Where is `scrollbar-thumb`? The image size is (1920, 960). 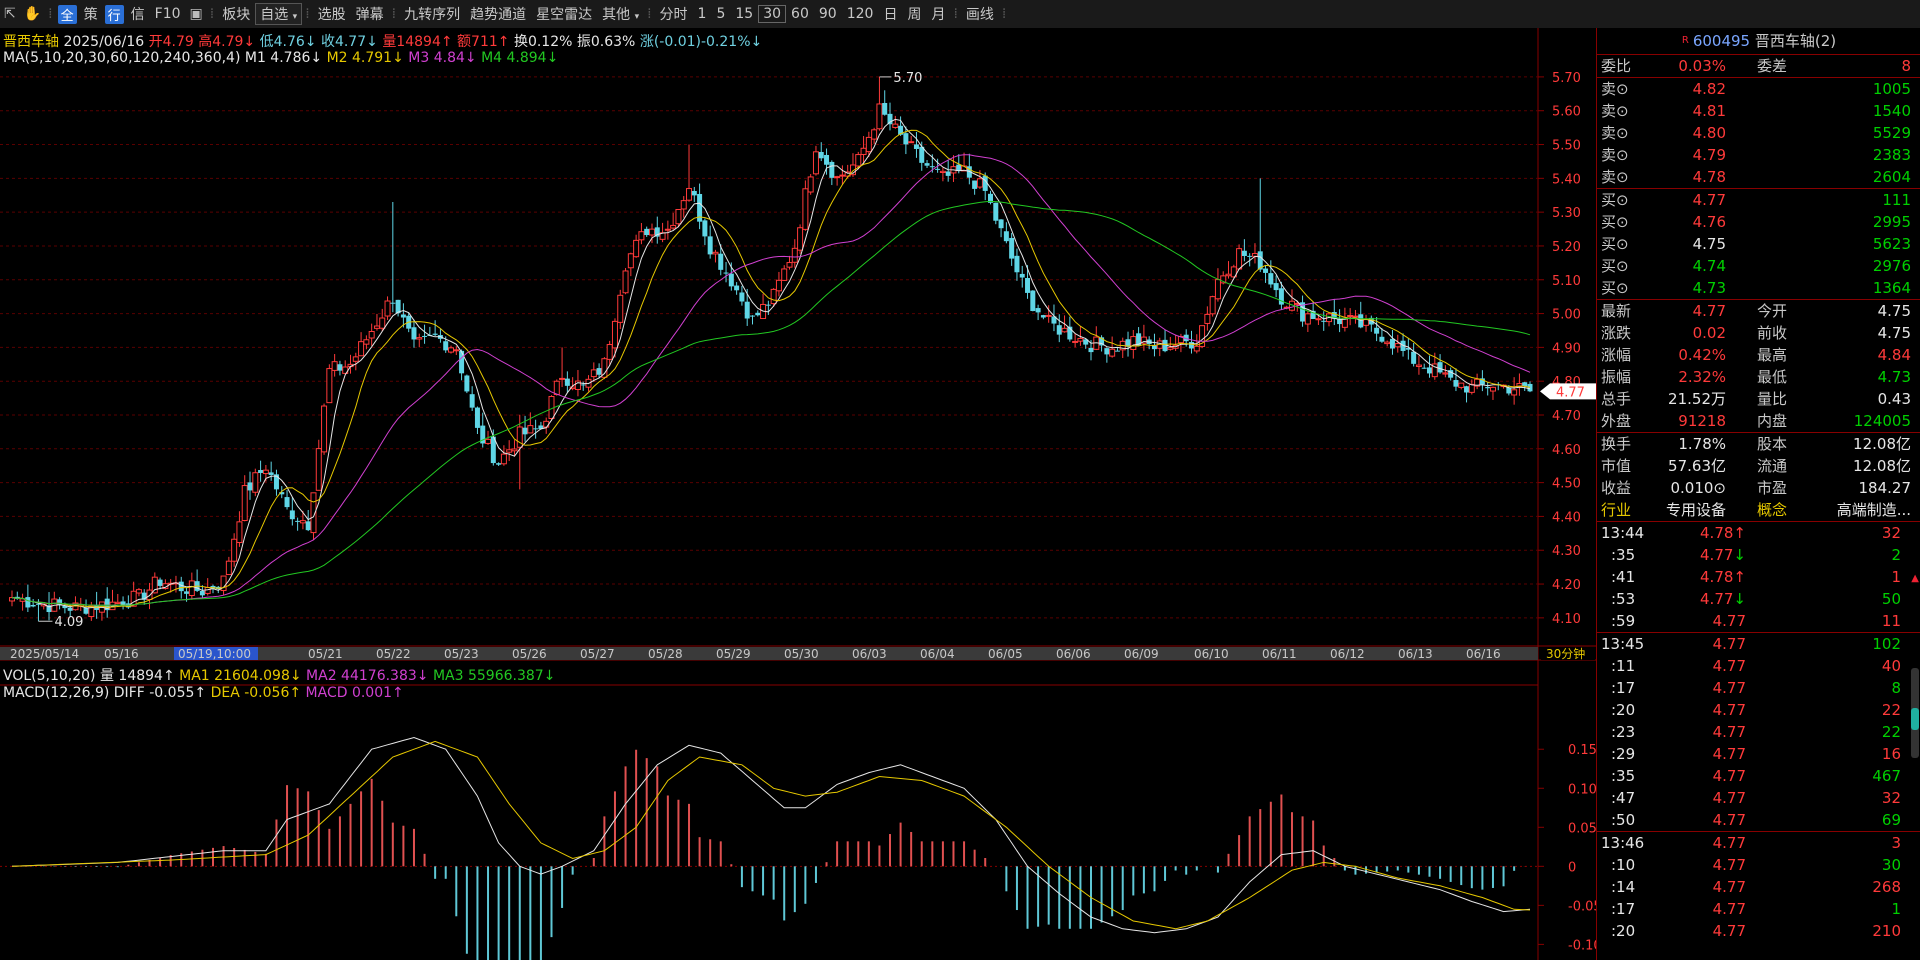 scrollbar-thumb is located at coordinates (1915, 719).